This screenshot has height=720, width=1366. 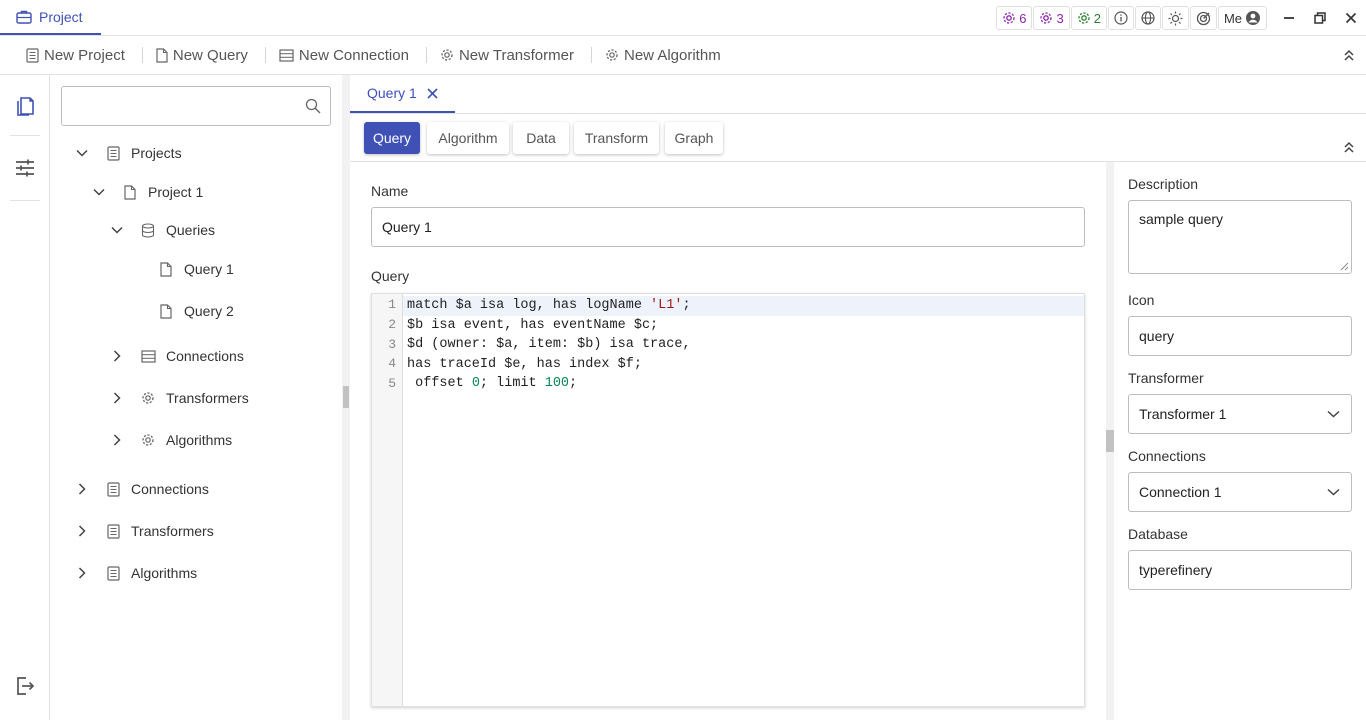 I want to click on tab-query-1: Query 1, so click(x=402, y=94).